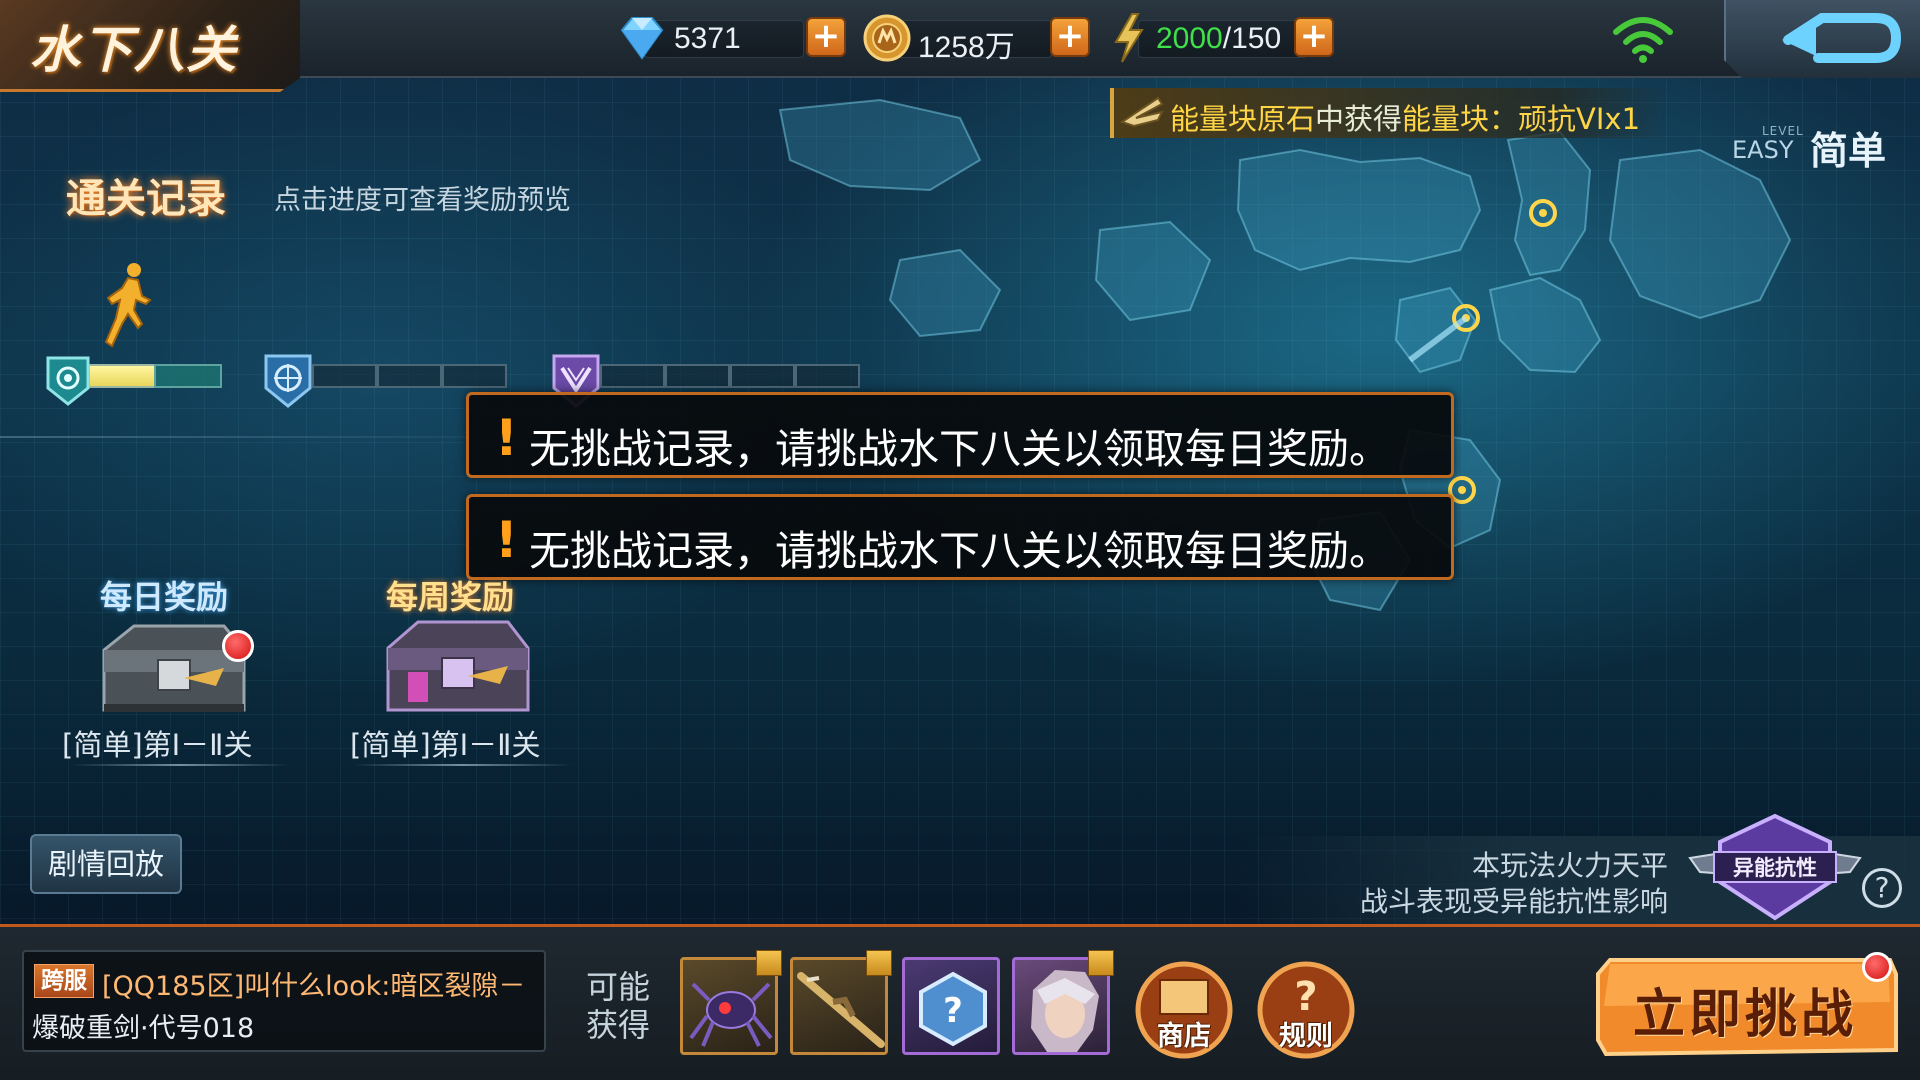  Describe the element at coordinates (1306, 1036) in the screenshot. I see `rules-label: 规则` at that location.